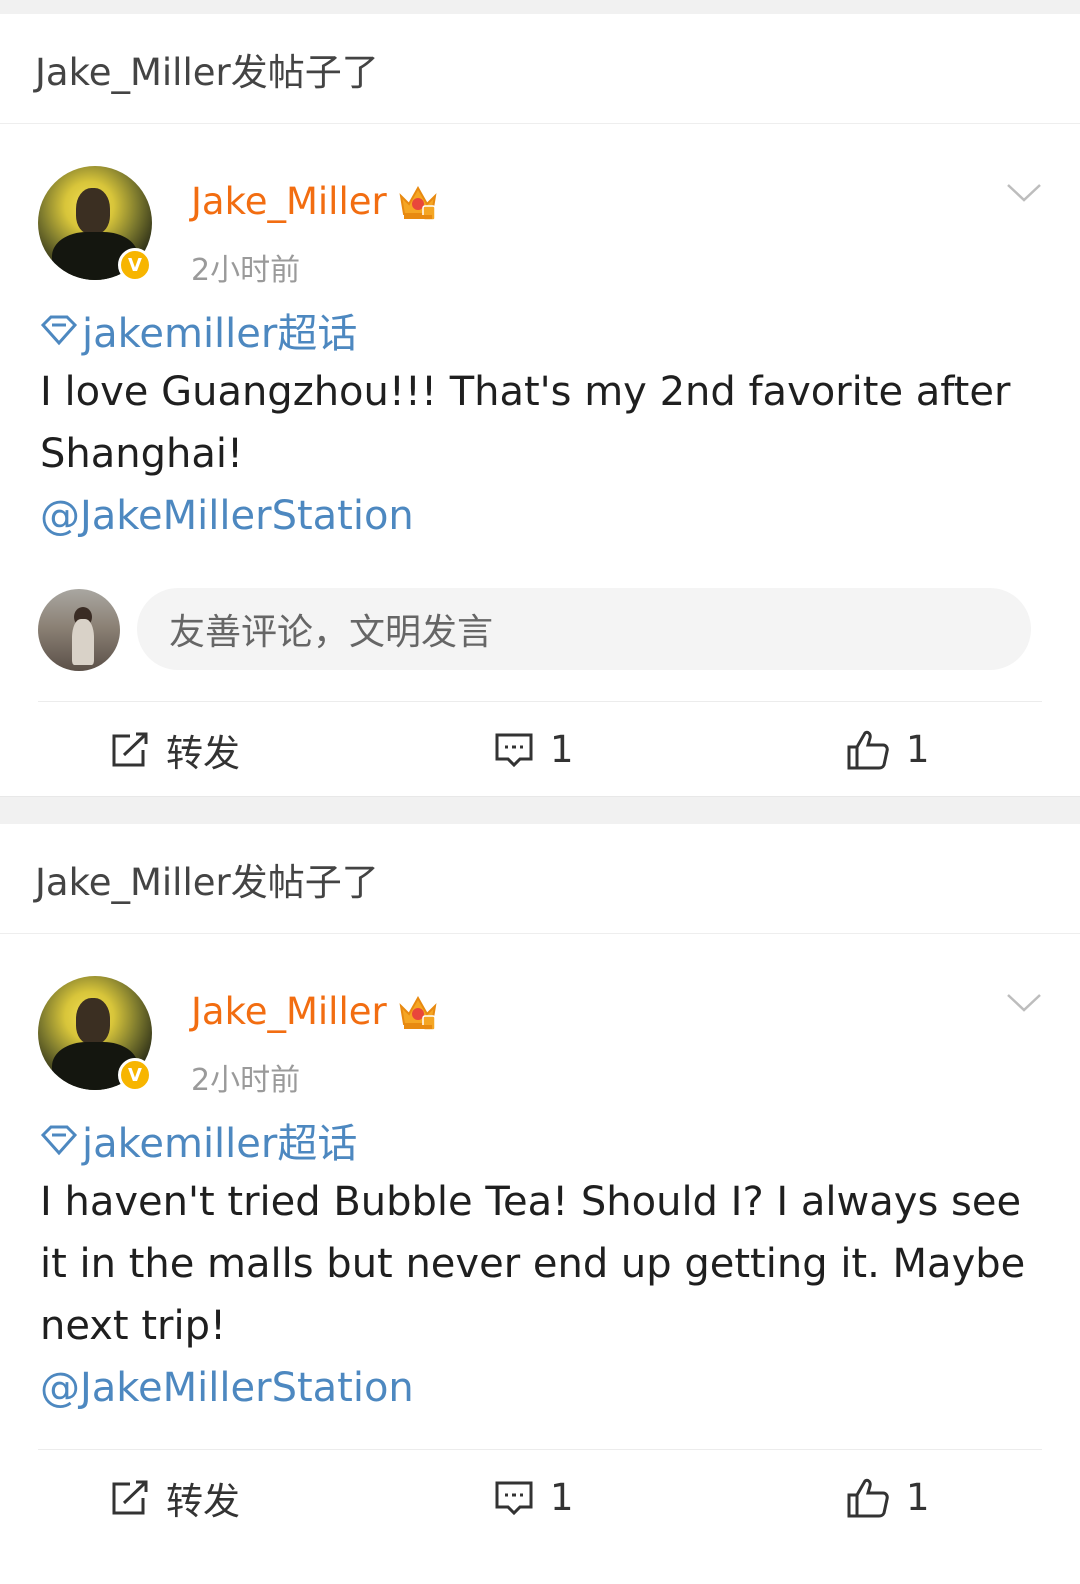 This screenshot has height=1584, width=1080. Describe the element at coordinates (540, 810) in the screenshot. I see `section-separator` at that location.